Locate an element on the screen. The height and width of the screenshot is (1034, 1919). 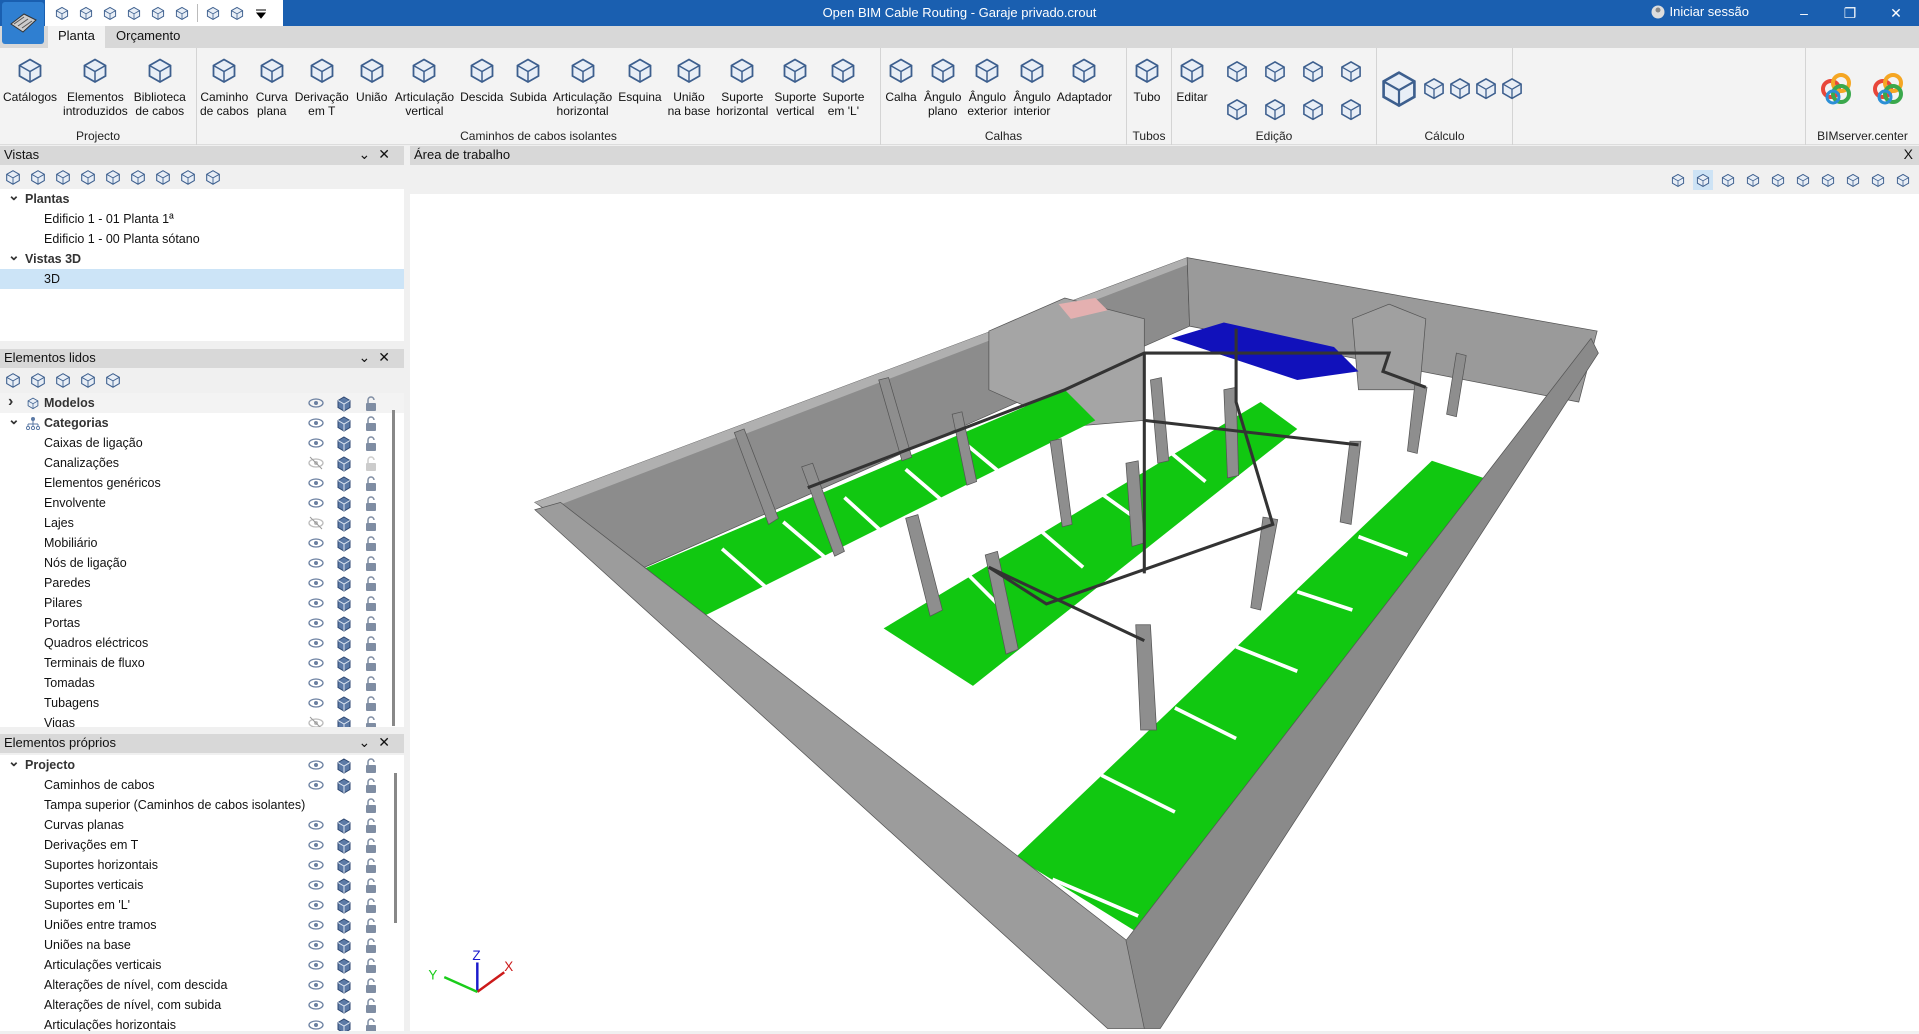
hide-button is located at coordinates (1728, 180).